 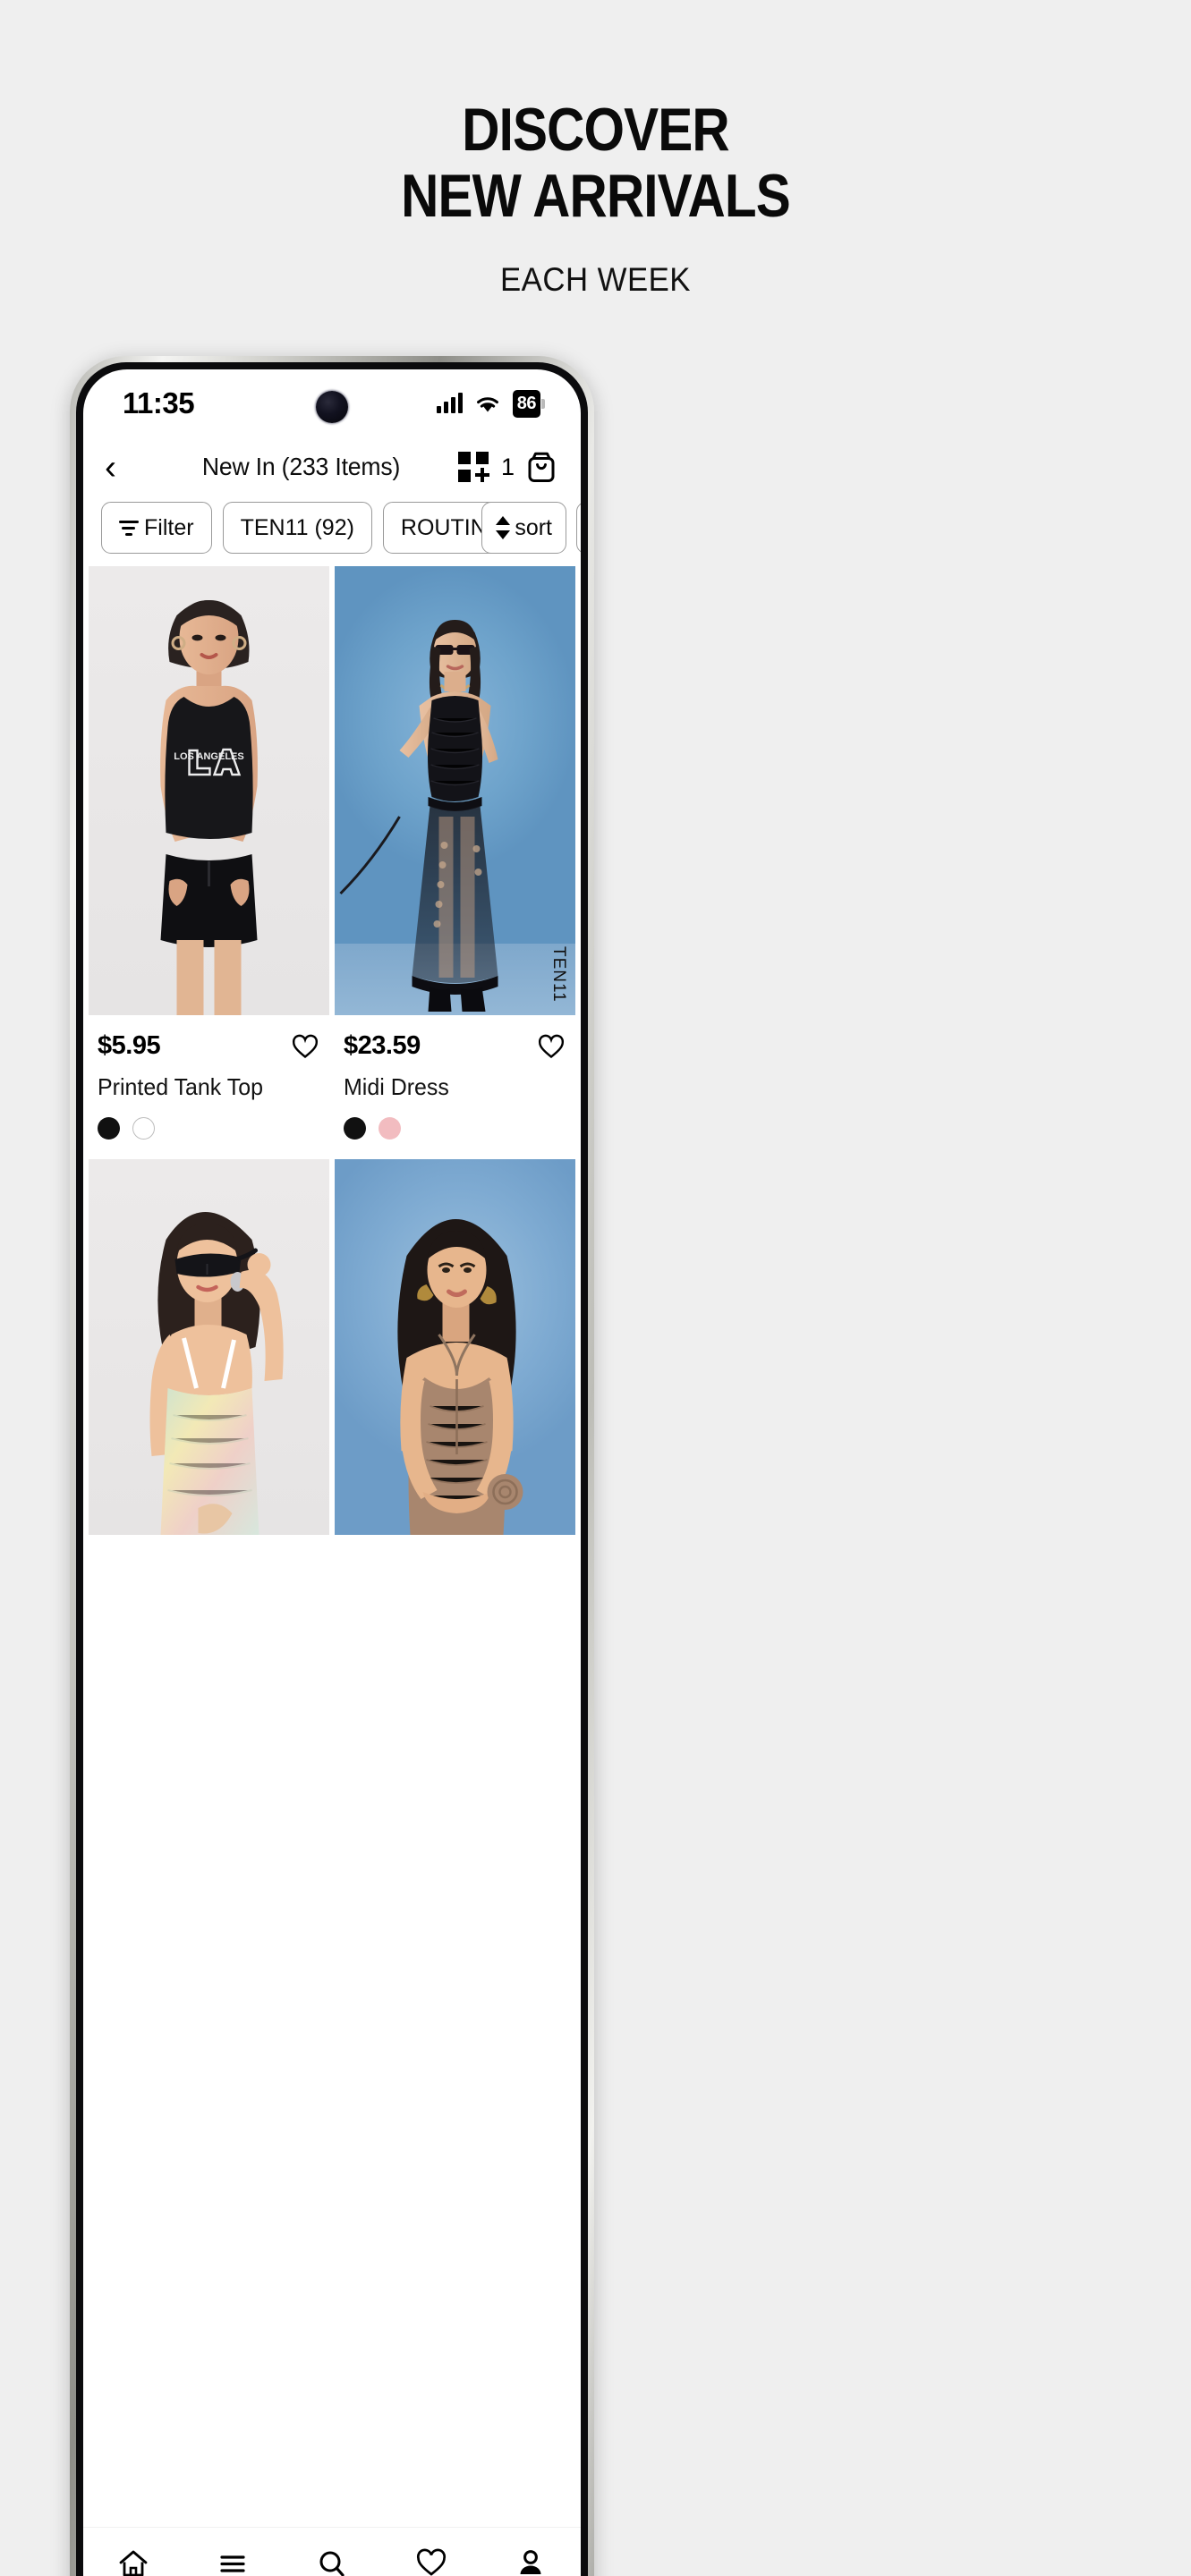 What do you see at coordinates (332, 1347) in the screenshot?
I see `product-row` at bounding box center [332, 1347].